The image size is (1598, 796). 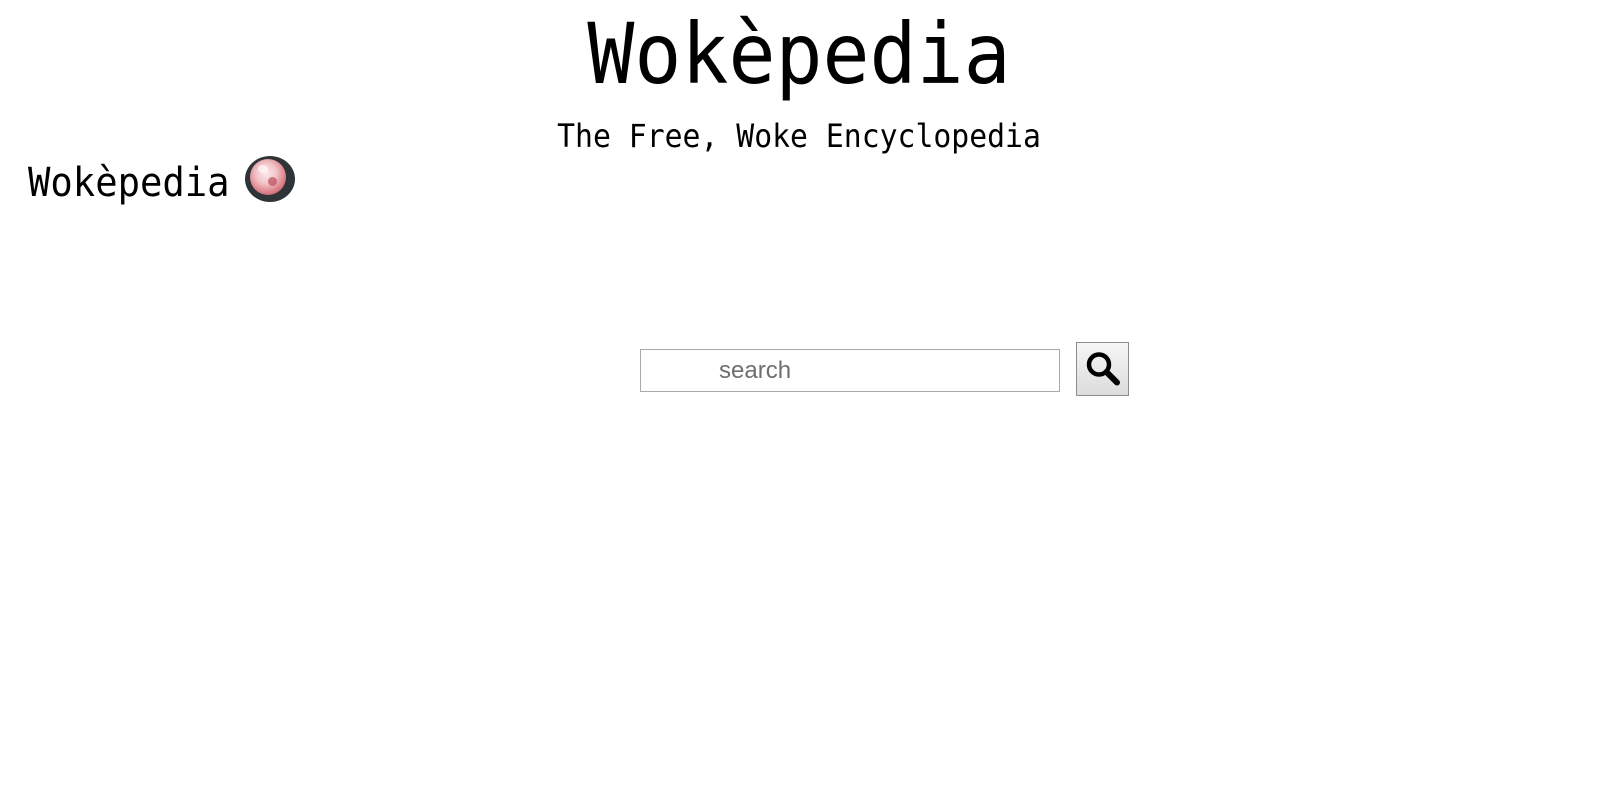 What do you see at coordinates (799, 54) in the screenshot?
I see `site-title: Wokèpedia` at bounding box center [799, 54].